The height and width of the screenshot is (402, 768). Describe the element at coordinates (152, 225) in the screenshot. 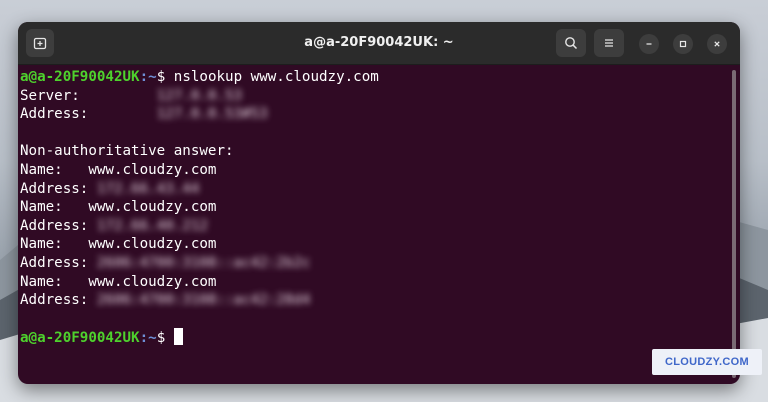

I see `redacted-value: 172.66.40.212` at that location.